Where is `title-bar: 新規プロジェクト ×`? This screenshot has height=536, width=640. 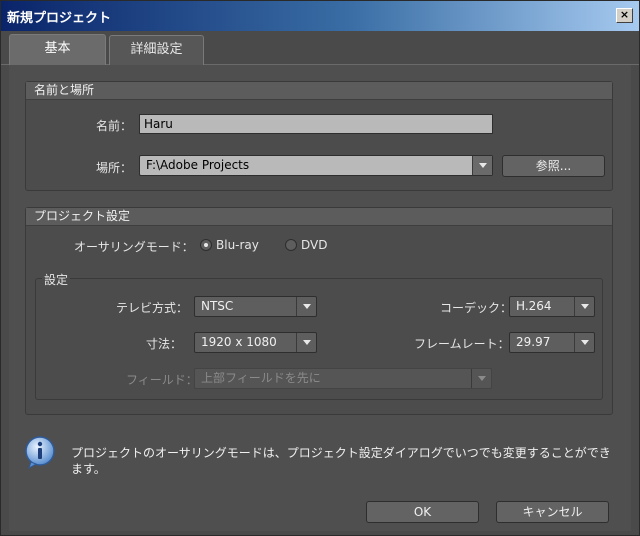
title-bar: 新規プロジェクト × is located at coordinates (320, 16).